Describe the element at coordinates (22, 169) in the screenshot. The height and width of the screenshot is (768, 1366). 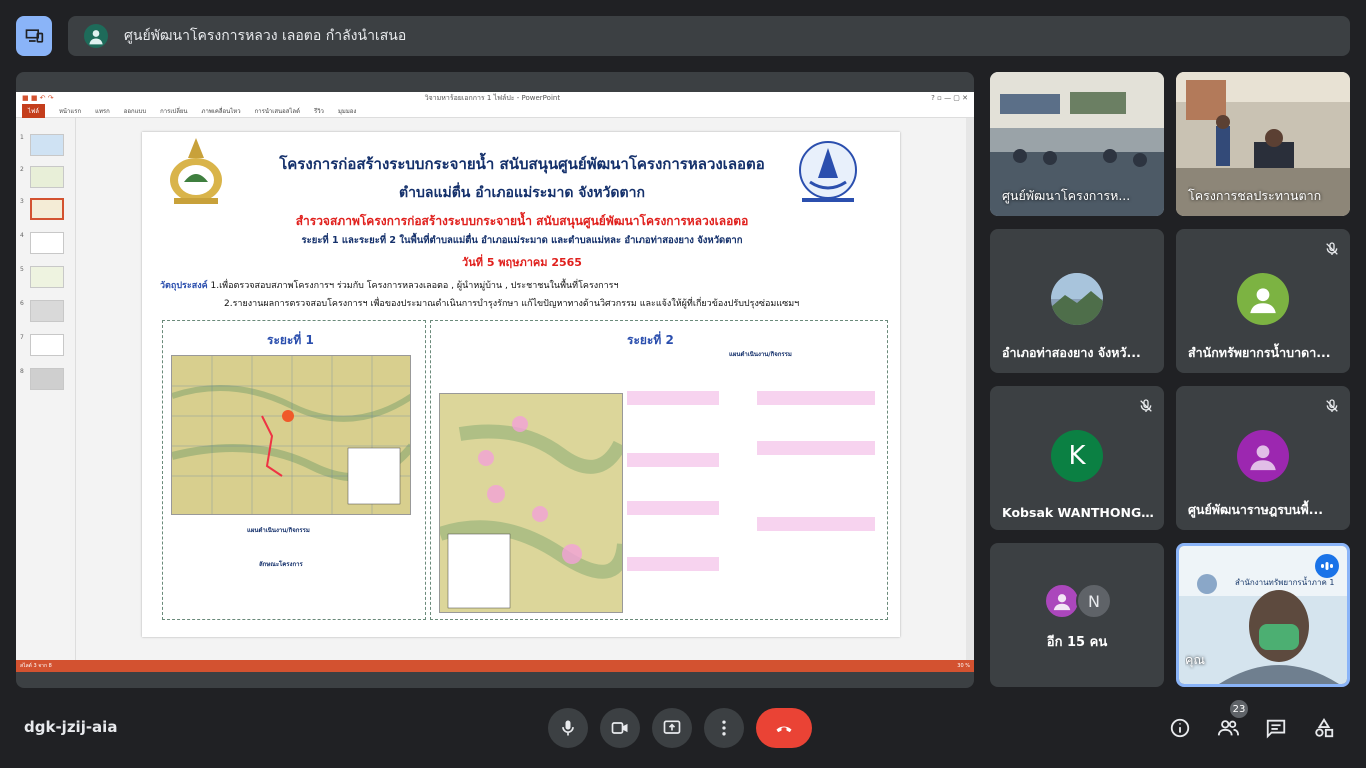
I see `thumb-number: 2` at that location.